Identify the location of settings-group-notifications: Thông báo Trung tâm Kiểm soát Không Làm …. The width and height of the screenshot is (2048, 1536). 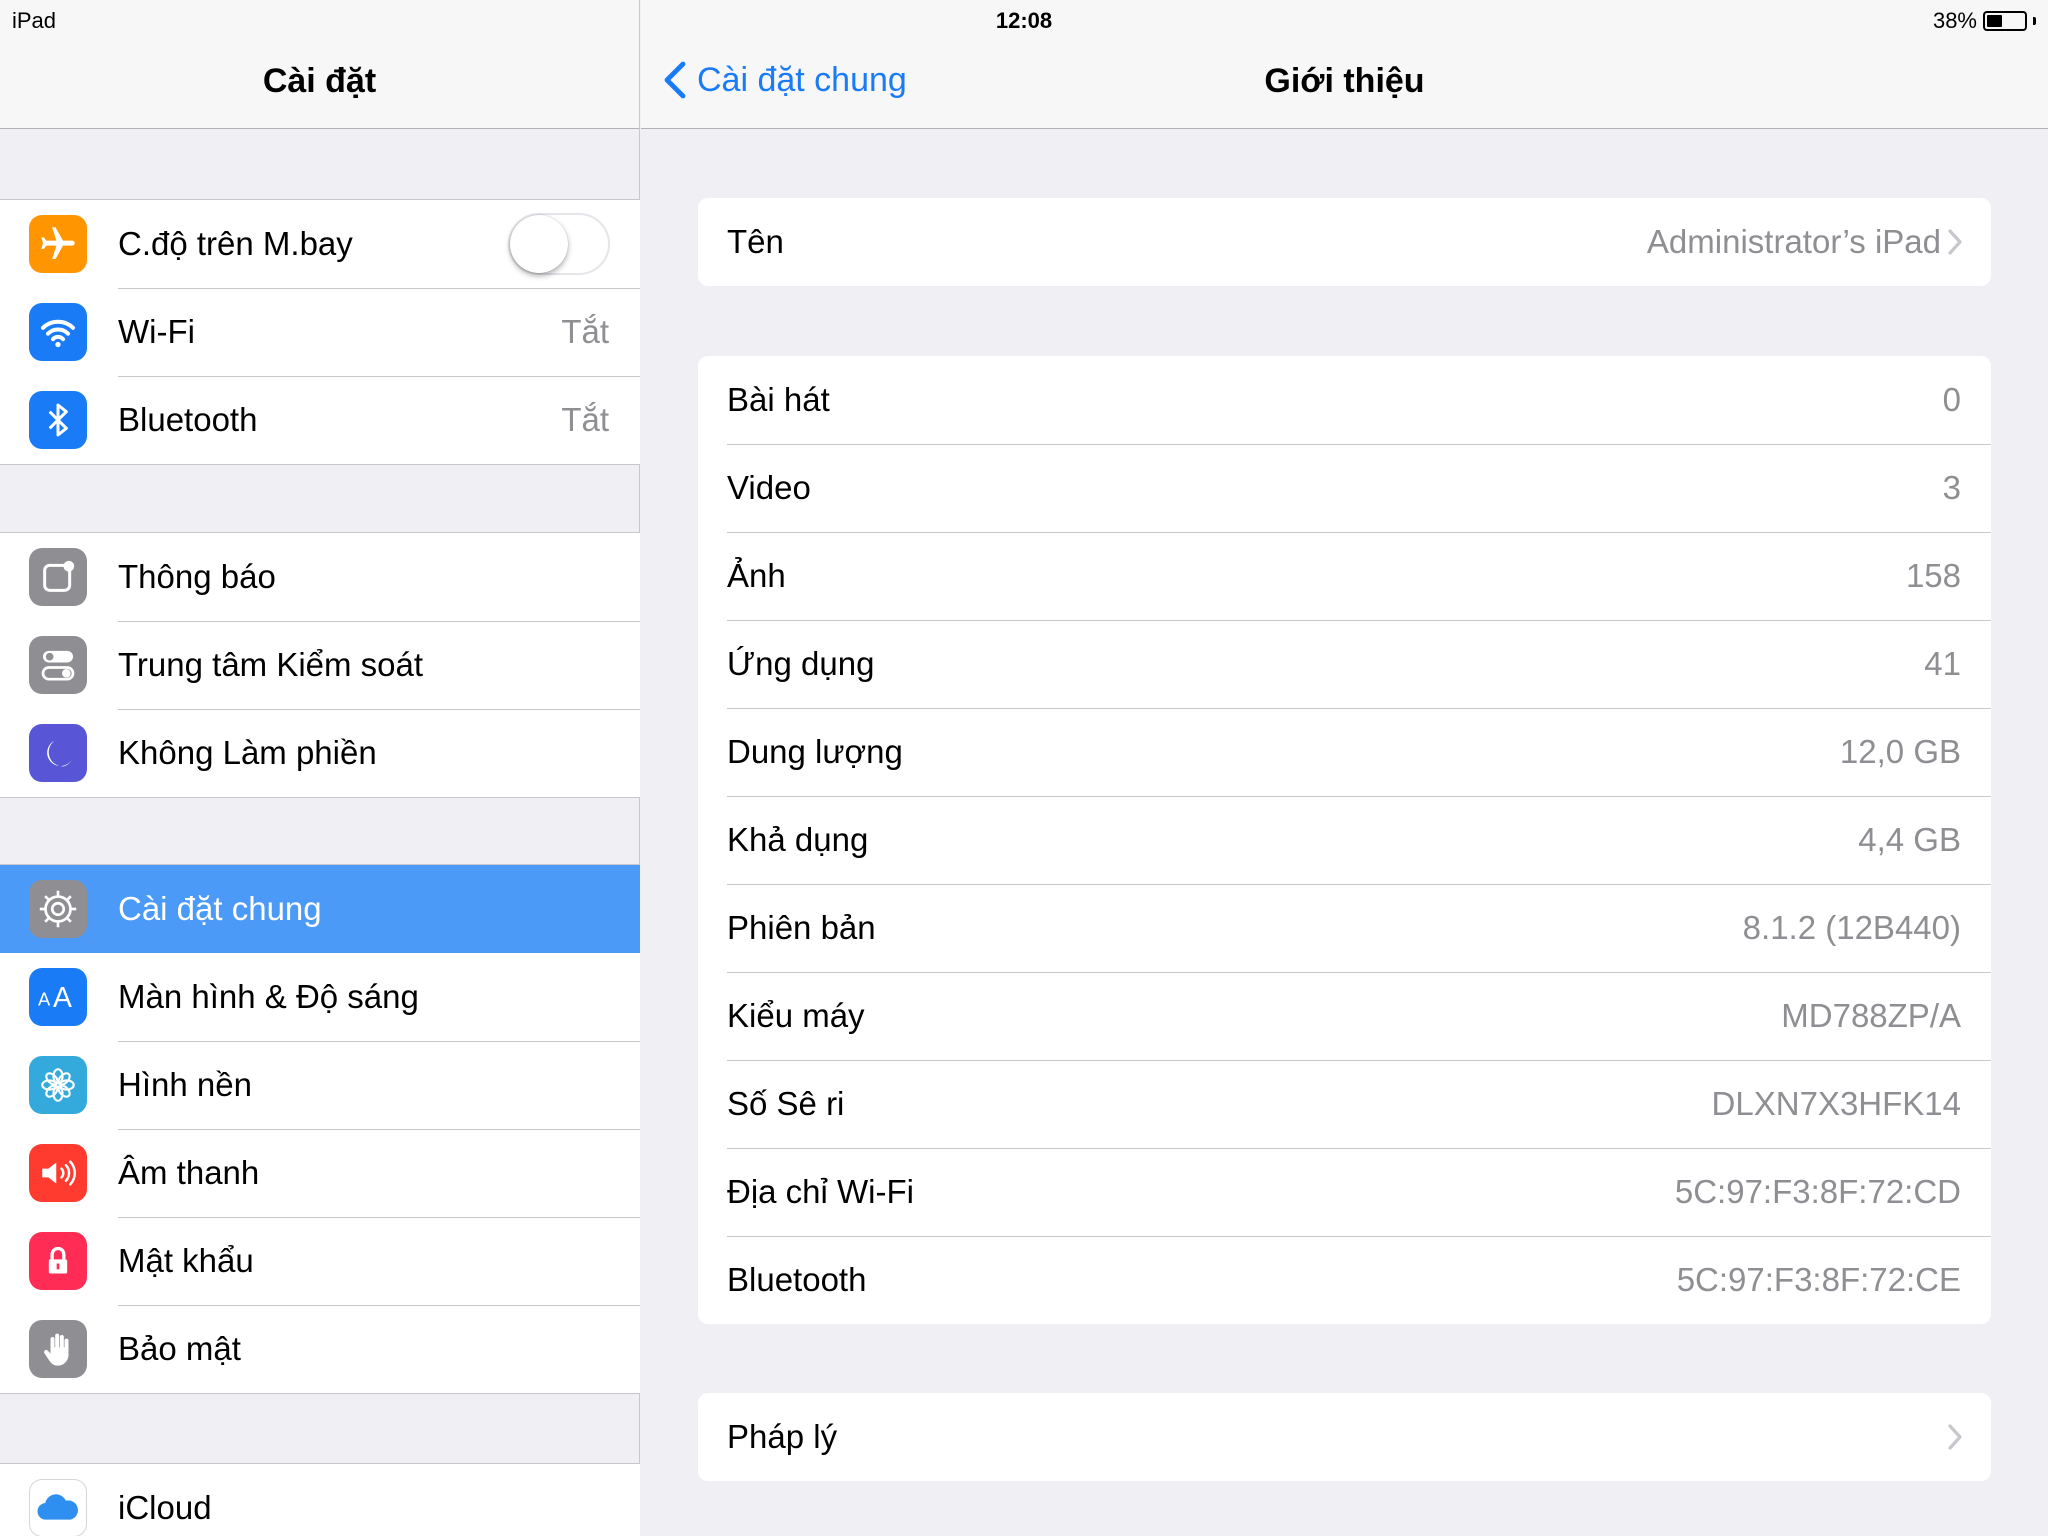
(320, 665).